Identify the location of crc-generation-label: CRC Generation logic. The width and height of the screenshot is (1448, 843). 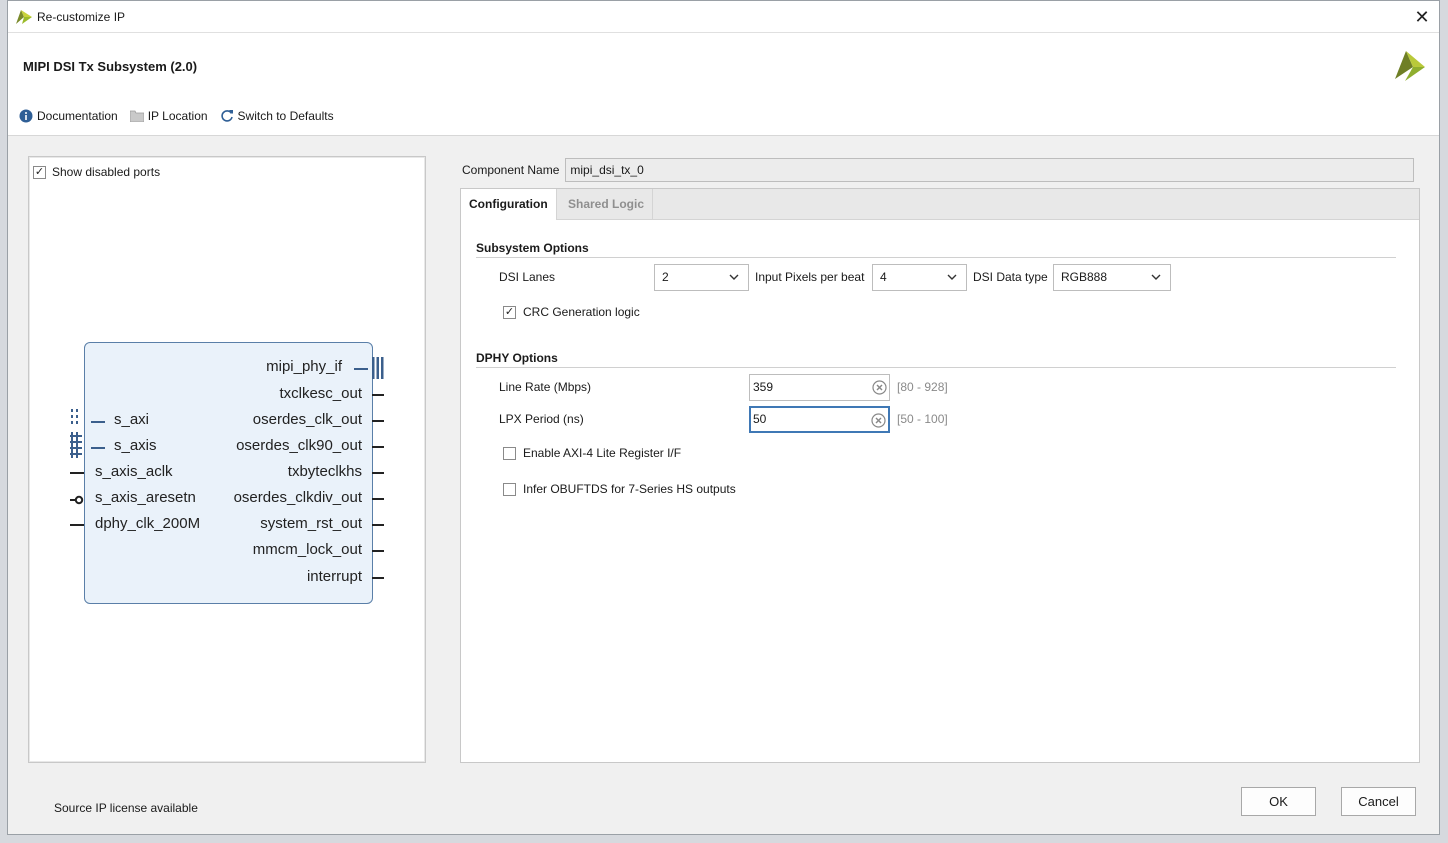
(581, 312).